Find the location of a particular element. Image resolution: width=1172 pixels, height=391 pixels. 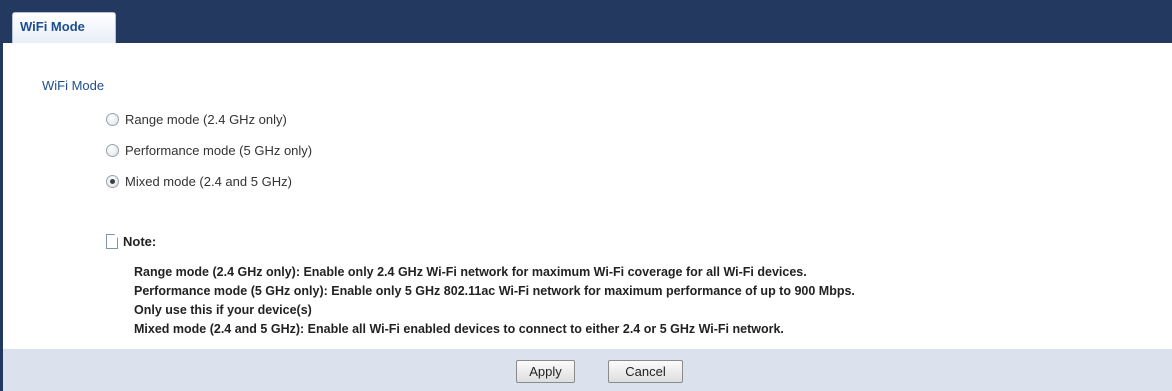

tab-wifi-mode: WiFi Mode is located at coordinates (64, 27).